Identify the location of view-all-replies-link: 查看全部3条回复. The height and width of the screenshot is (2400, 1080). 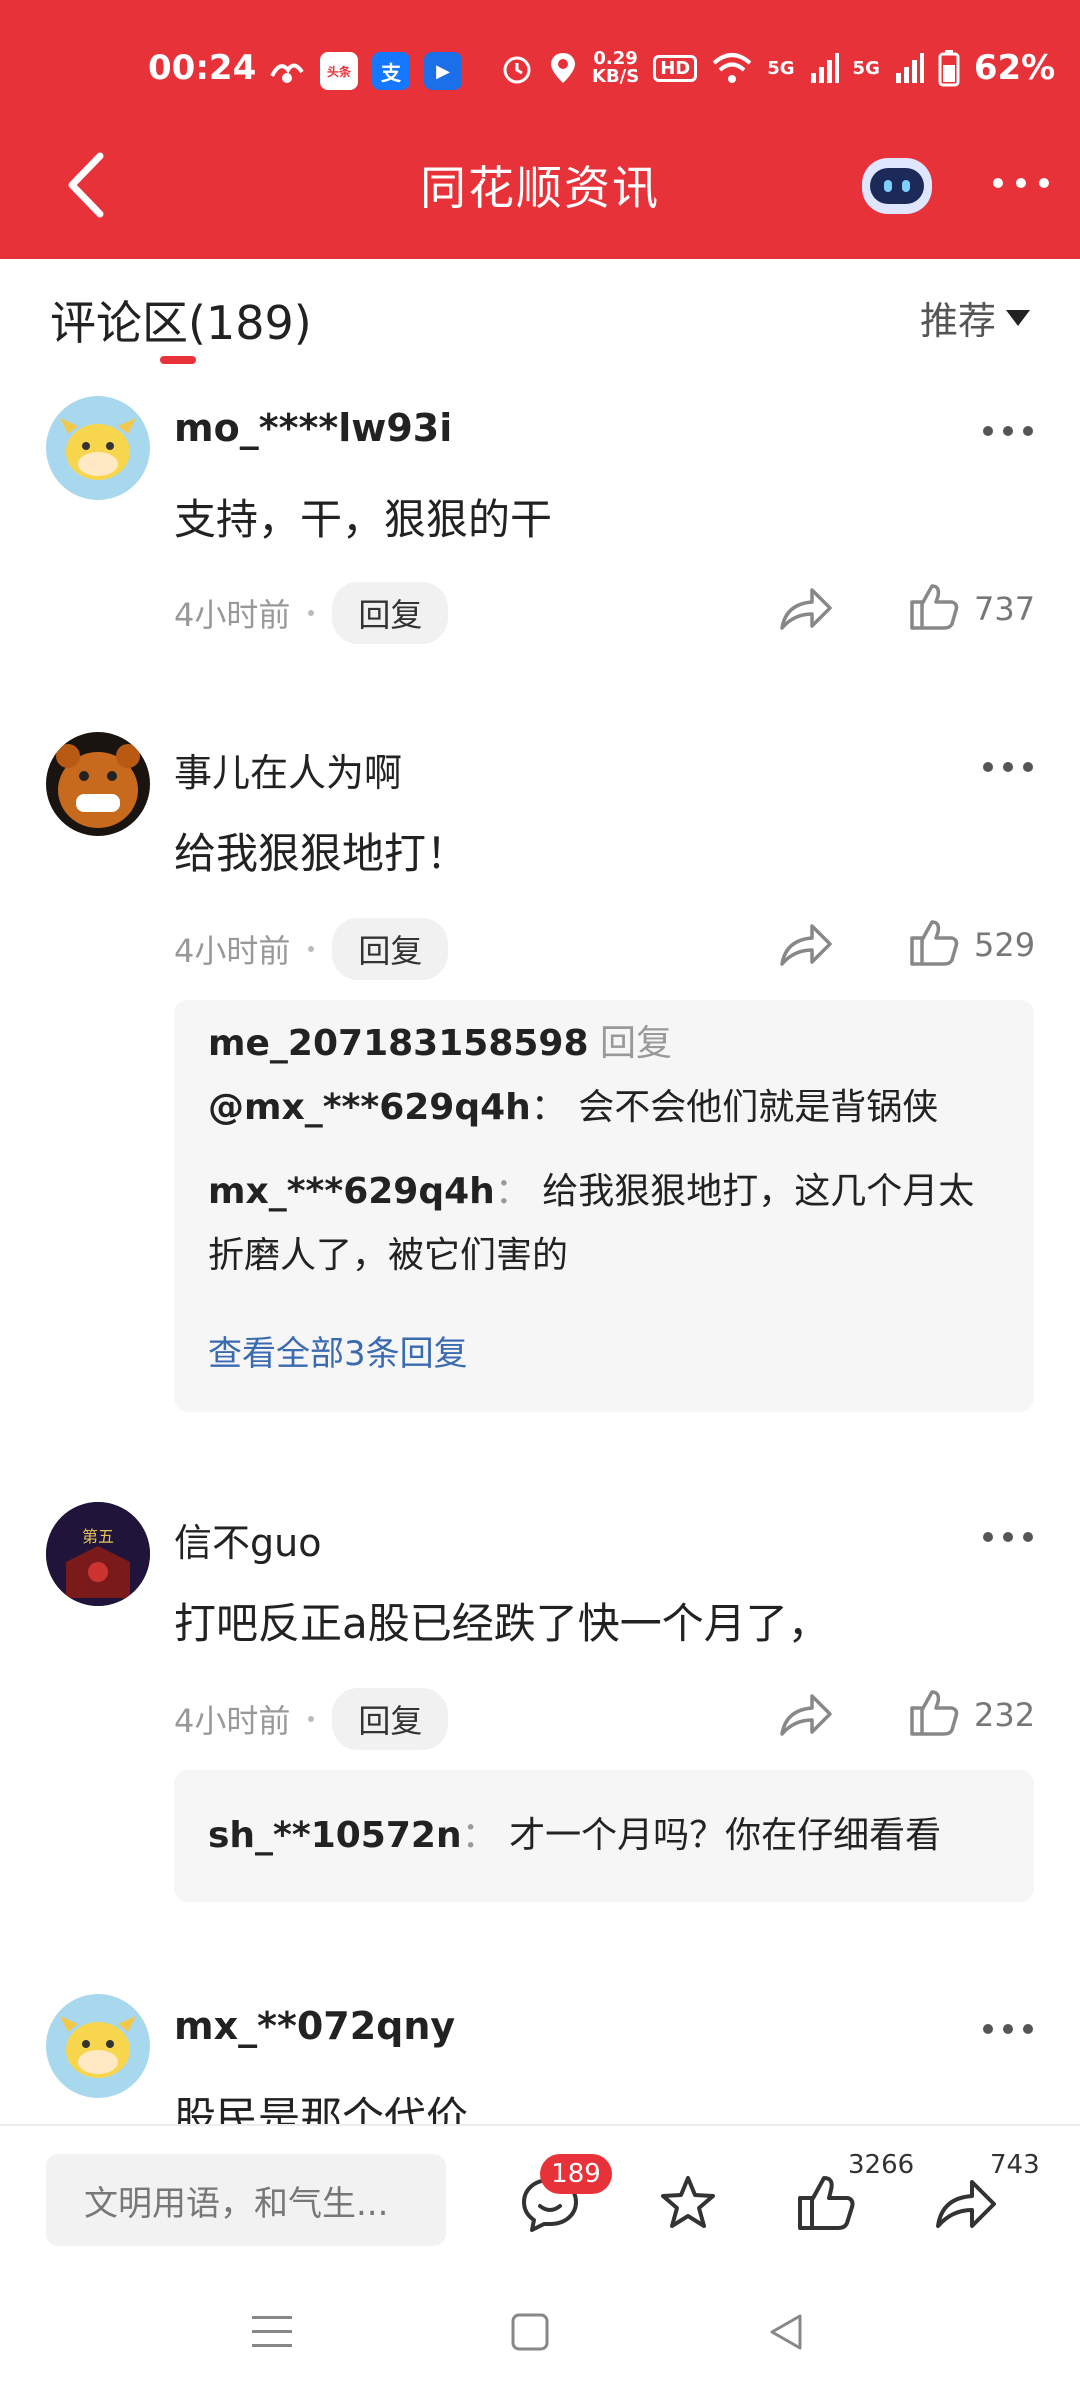
(338, 1350).